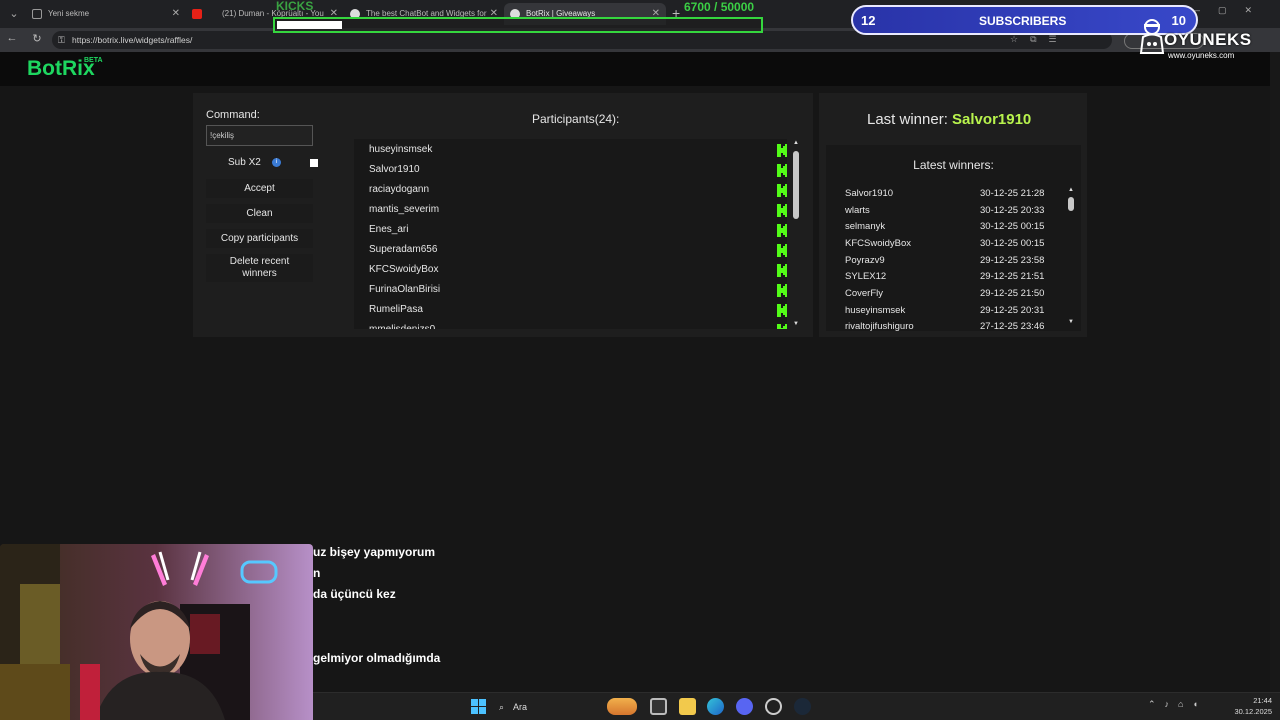  What do you see at coordinates (1177, 704) in the screenshot?
I see `system-tray: ⌃♪⌂◖` at bounding box center [1177, 704].